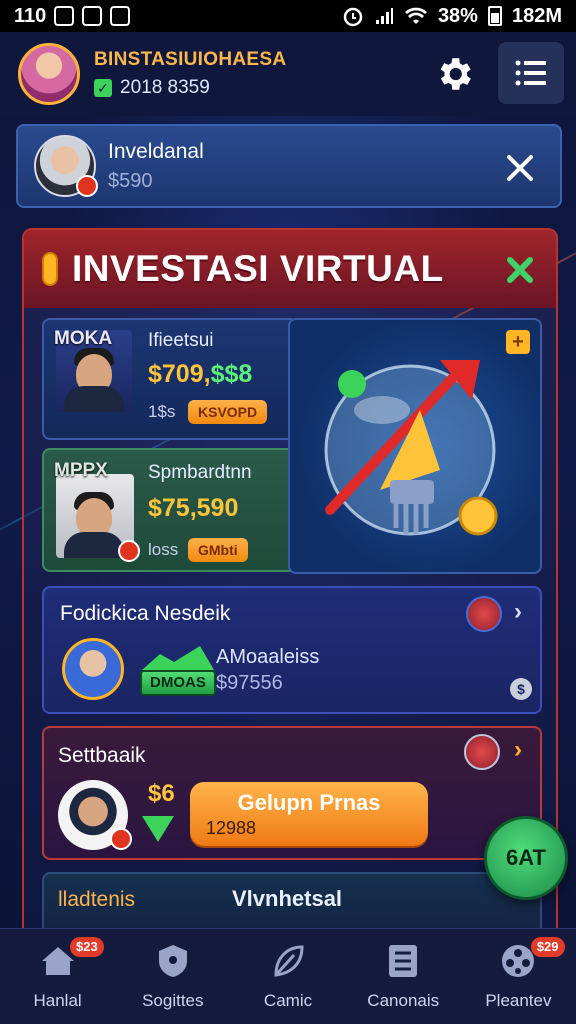 This screenshot has width=576, height=1024. Describe the element at coordinates (384, 16) in the screenshot. I see `signal-icon` at that location.